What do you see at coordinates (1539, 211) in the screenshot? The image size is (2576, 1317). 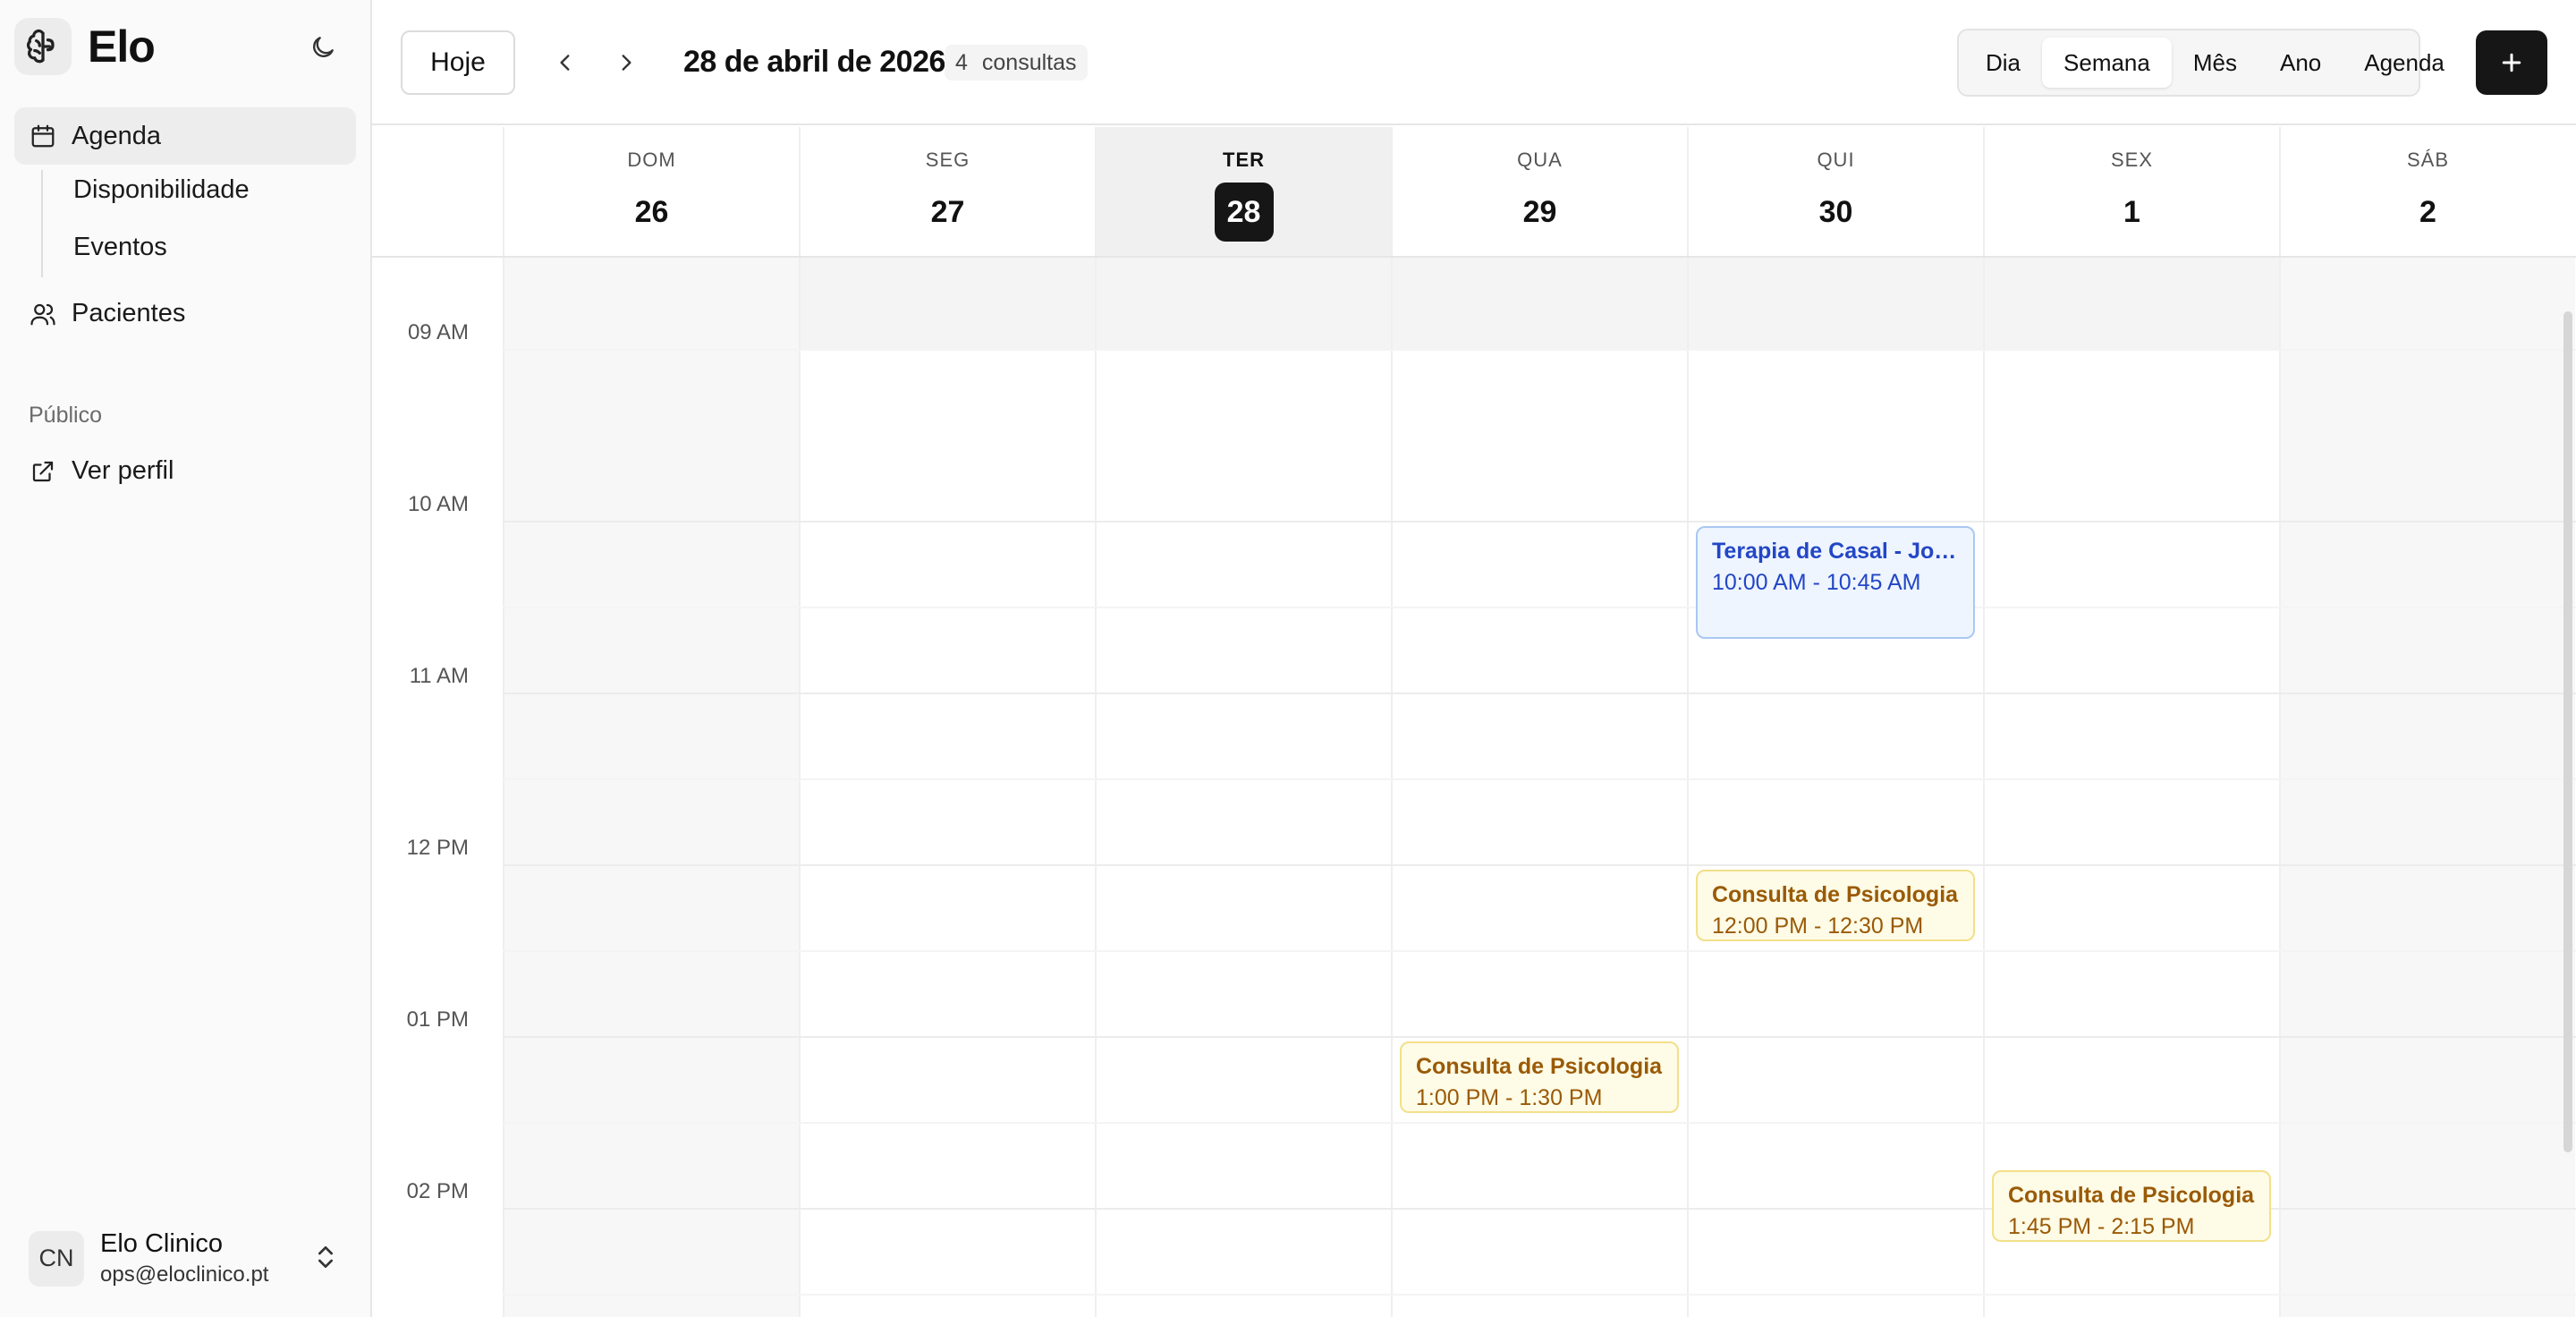 I see `day-number: 29` at bounding box center [1539, 211].